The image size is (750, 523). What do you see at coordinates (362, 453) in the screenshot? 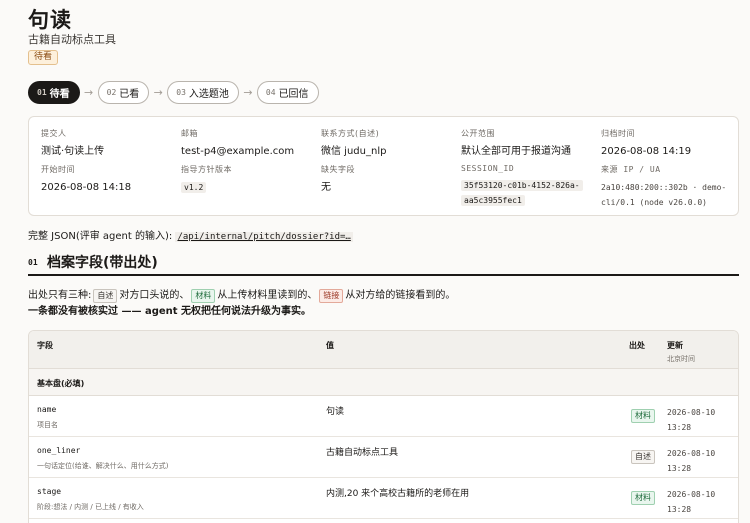
I see `field-value: 古籍自动标点工具` at bounding box center [362, 453].